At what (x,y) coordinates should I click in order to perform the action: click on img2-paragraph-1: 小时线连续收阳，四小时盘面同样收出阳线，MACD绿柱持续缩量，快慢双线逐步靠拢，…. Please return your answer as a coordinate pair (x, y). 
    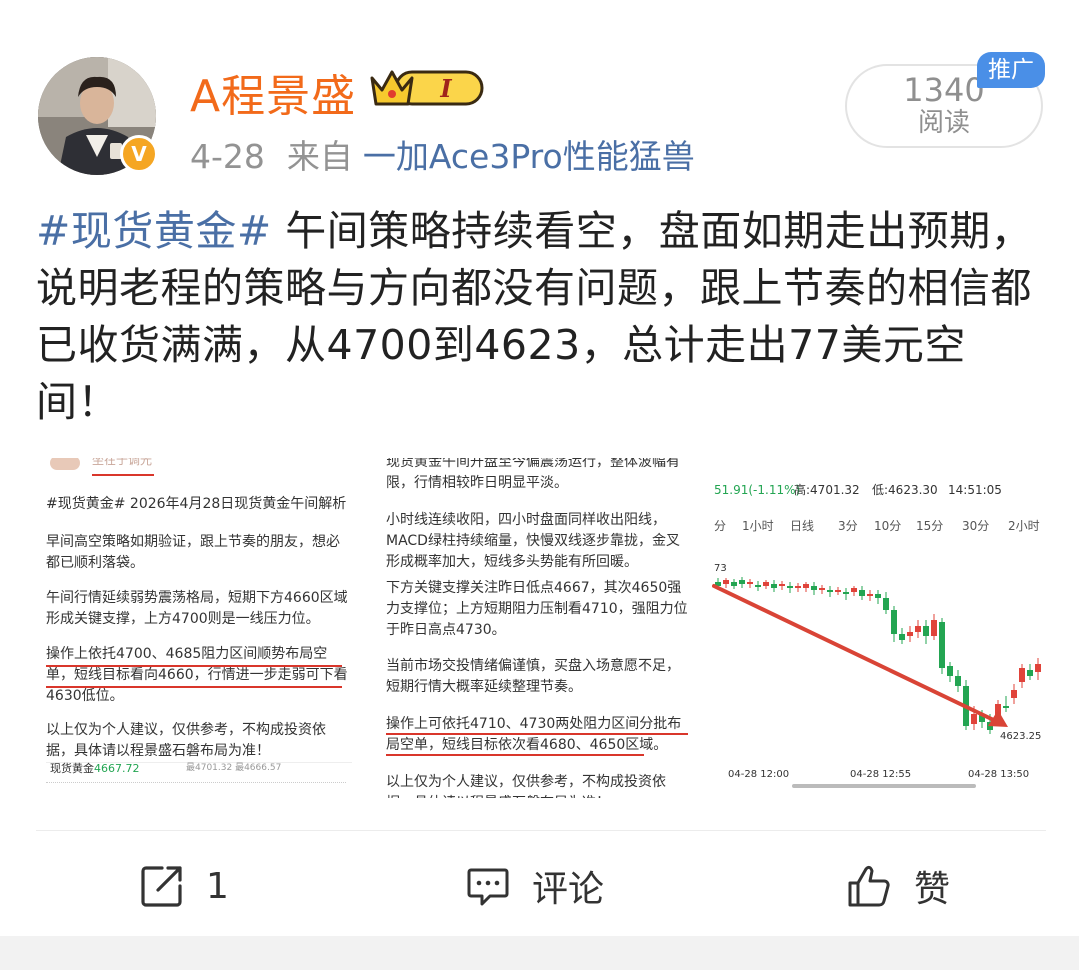
    Looking at the image, I should click on (533, 541).